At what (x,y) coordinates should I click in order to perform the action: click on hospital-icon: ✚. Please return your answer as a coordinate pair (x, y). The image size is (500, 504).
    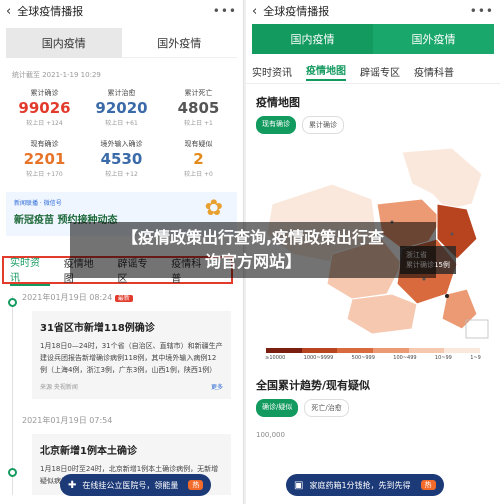
    Looking at the image, I should click on (72, 485).